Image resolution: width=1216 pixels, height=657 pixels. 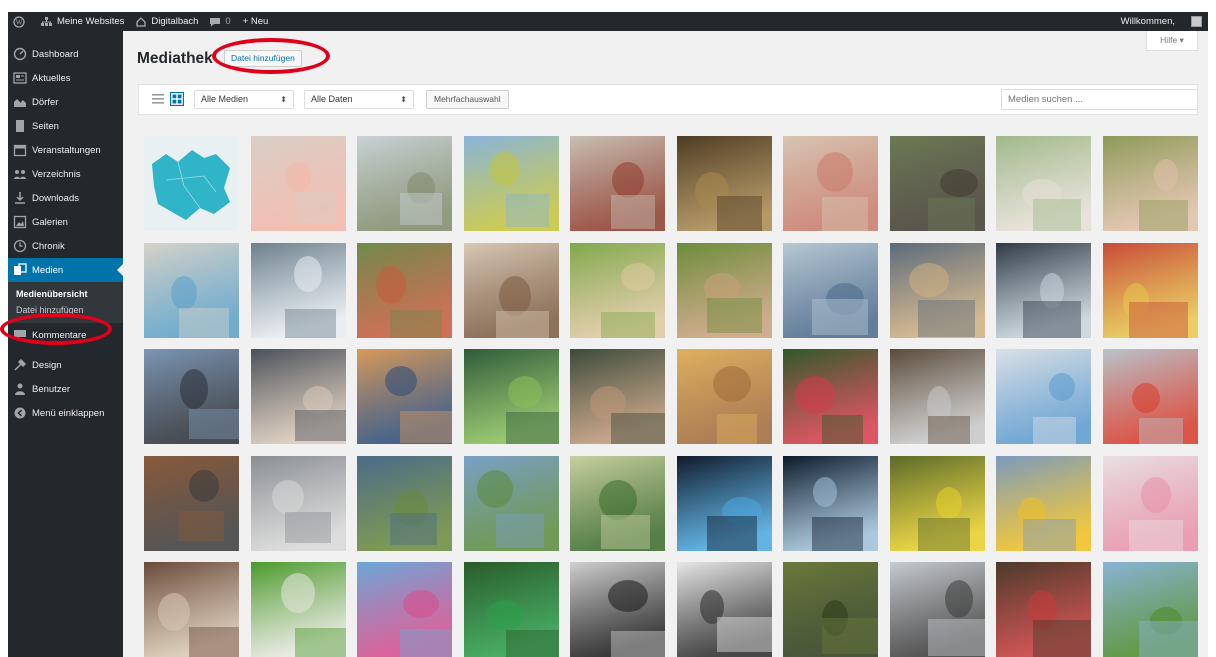 What do you see at coordinates (56, 174) in the screenshot?
I see `sidebar-item-label: Verzeichnis` at bounding box center [56, 174].